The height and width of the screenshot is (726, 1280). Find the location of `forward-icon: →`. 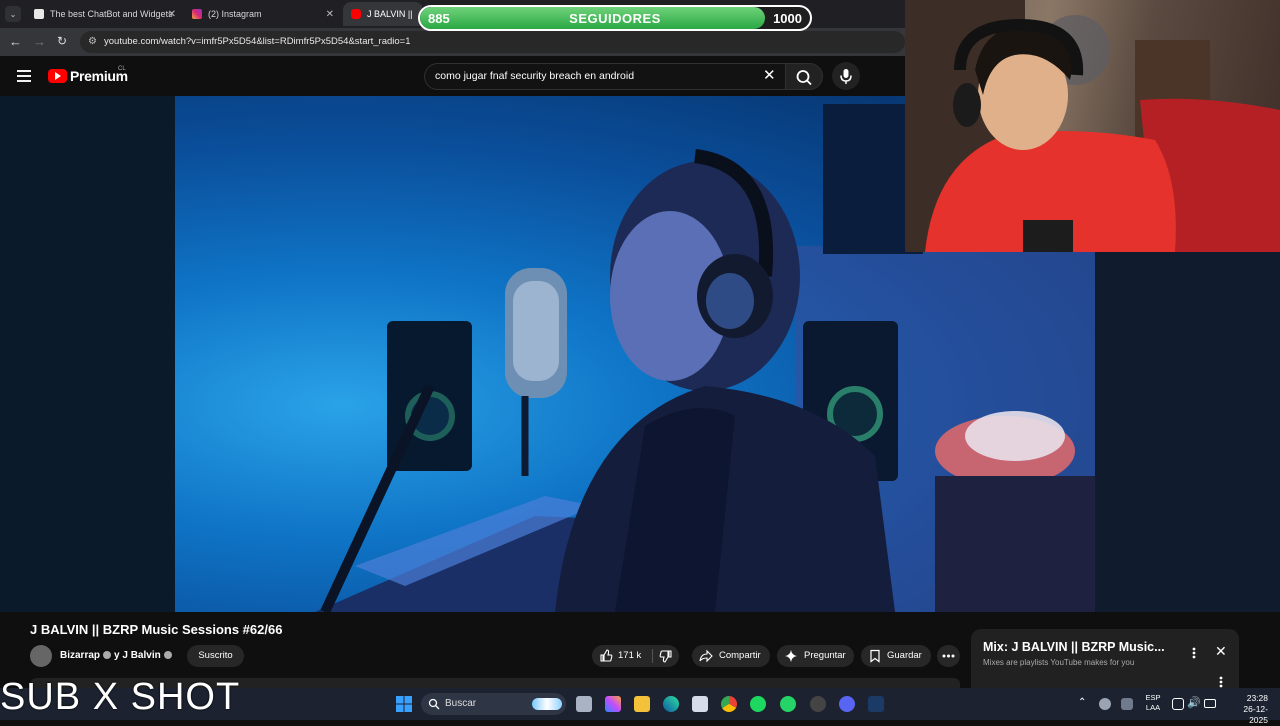

forward-icon: → is located at coordinates (39, 41).